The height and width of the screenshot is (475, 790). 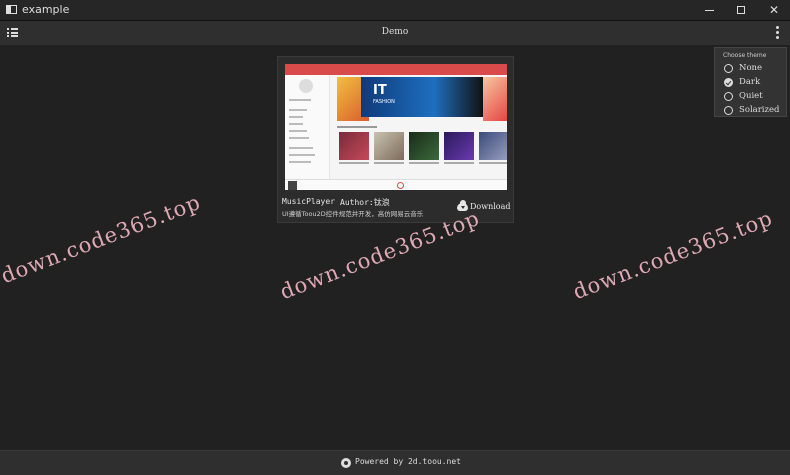 I want to click on thumbnail-banner: IT FASHION, so click(x=422, y=99).